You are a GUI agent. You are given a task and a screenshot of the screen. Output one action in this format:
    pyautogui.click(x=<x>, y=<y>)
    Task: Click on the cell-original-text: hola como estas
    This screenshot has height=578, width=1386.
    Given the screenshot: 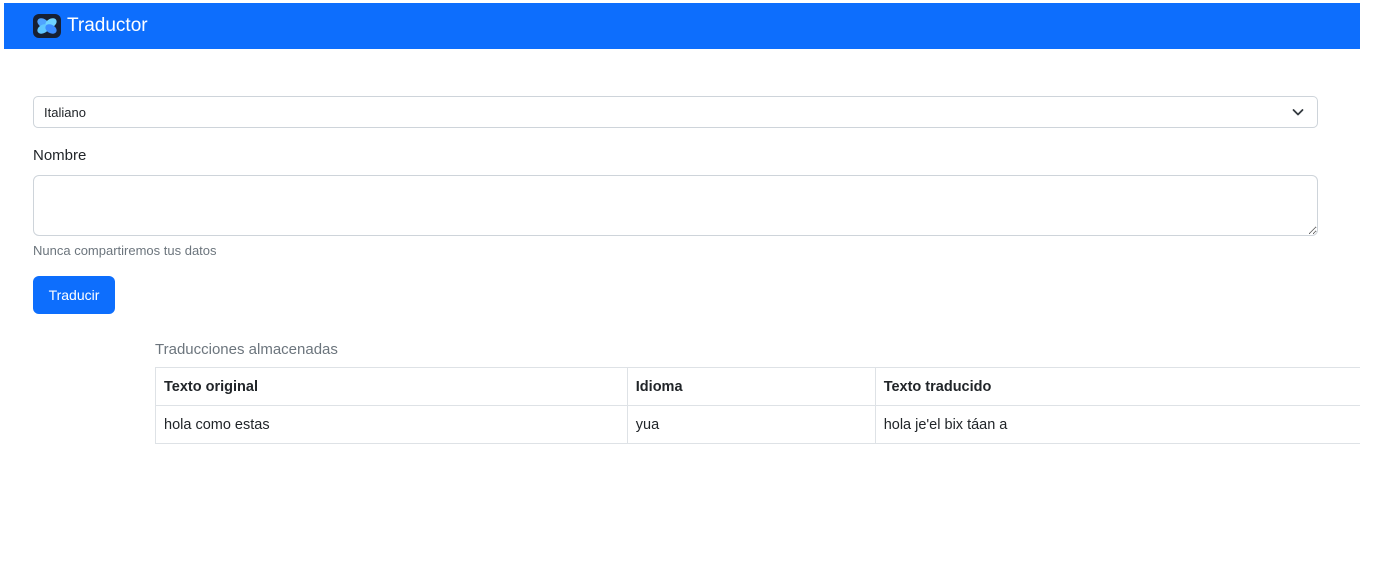 What is the action you would take?
    pyautogui.click(x=391, y=424)
    